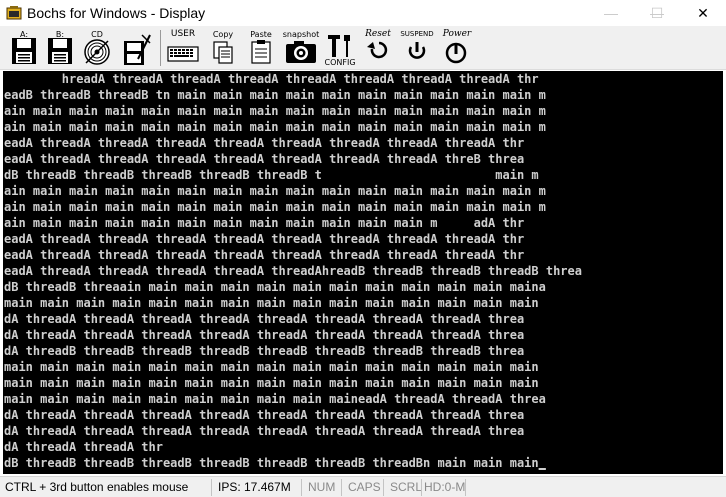  Describe the element at coordinates (254, 487) in the screenshot. I see `ips-indicator: IPS: 17.467M` at that location.